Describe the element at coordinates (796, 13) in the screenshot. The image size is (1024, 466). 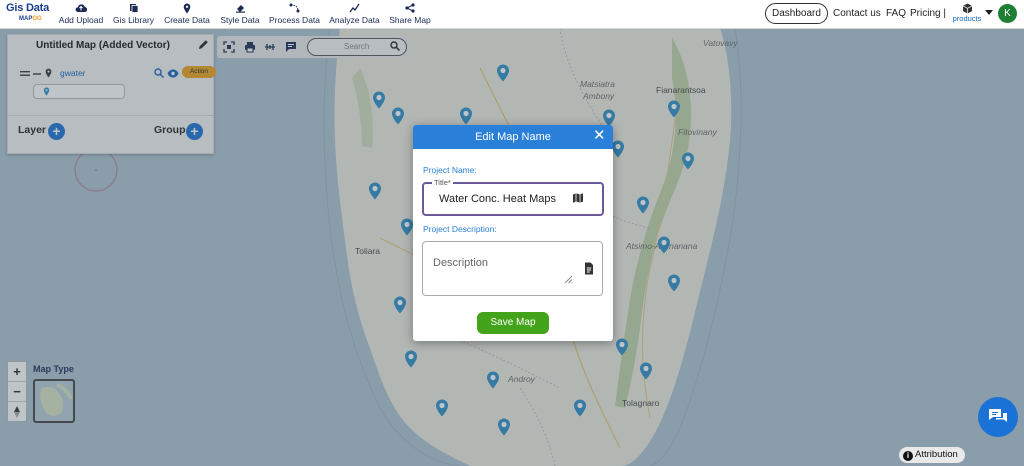
I see `dashboard-button: Dashboard` at that location.